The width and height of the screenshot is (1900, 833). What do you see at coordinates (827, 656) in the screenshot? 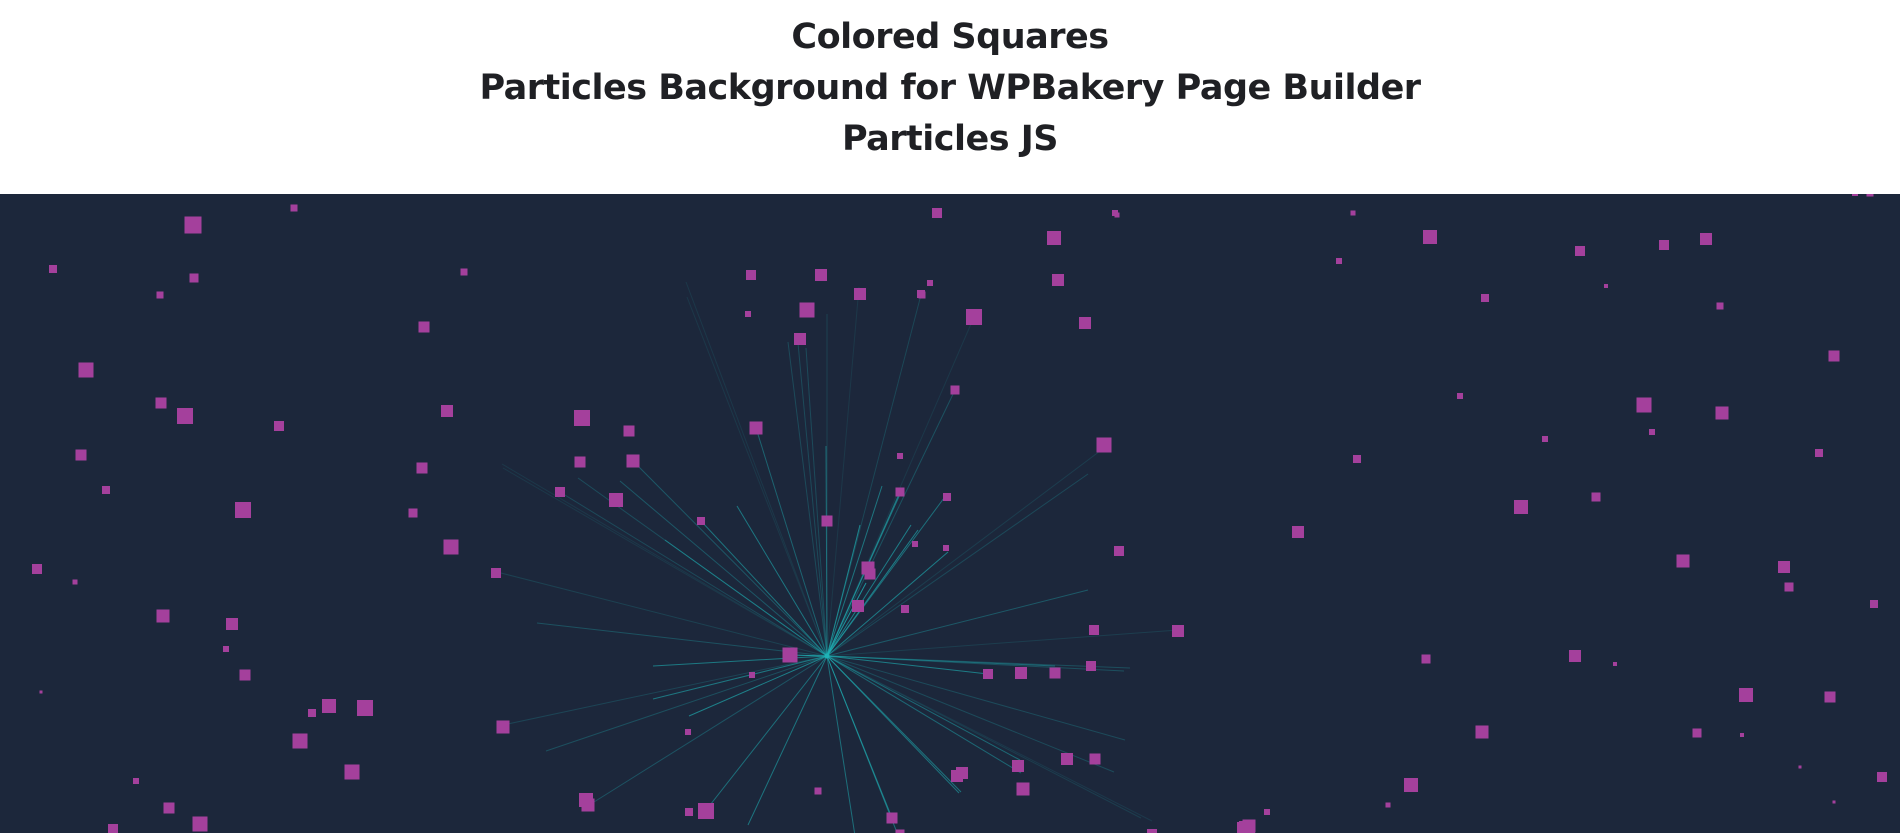
I see `cursor-hub-point` at bounding box center [827, 656].